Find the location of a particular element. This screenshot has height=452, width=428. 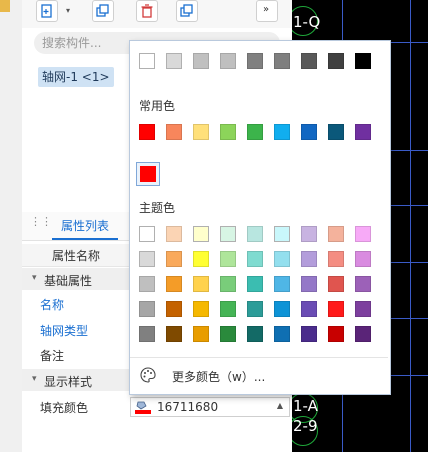

copy-icon is located at coordinates (102, 10).